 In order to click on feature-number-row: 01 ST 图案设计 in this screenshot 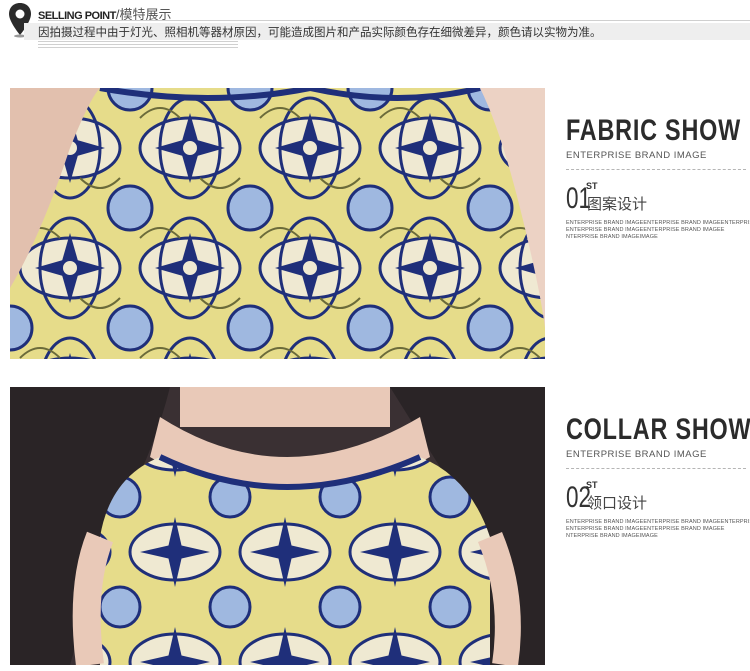, I will do `click(658, 200)`.